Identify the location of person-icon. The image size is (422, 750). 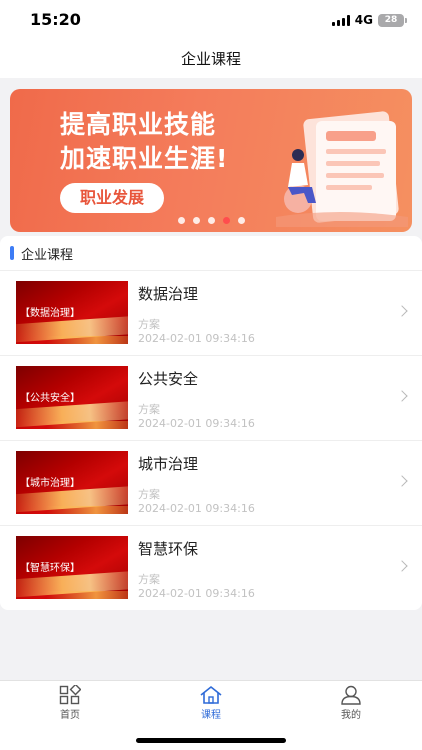
(351, 695).